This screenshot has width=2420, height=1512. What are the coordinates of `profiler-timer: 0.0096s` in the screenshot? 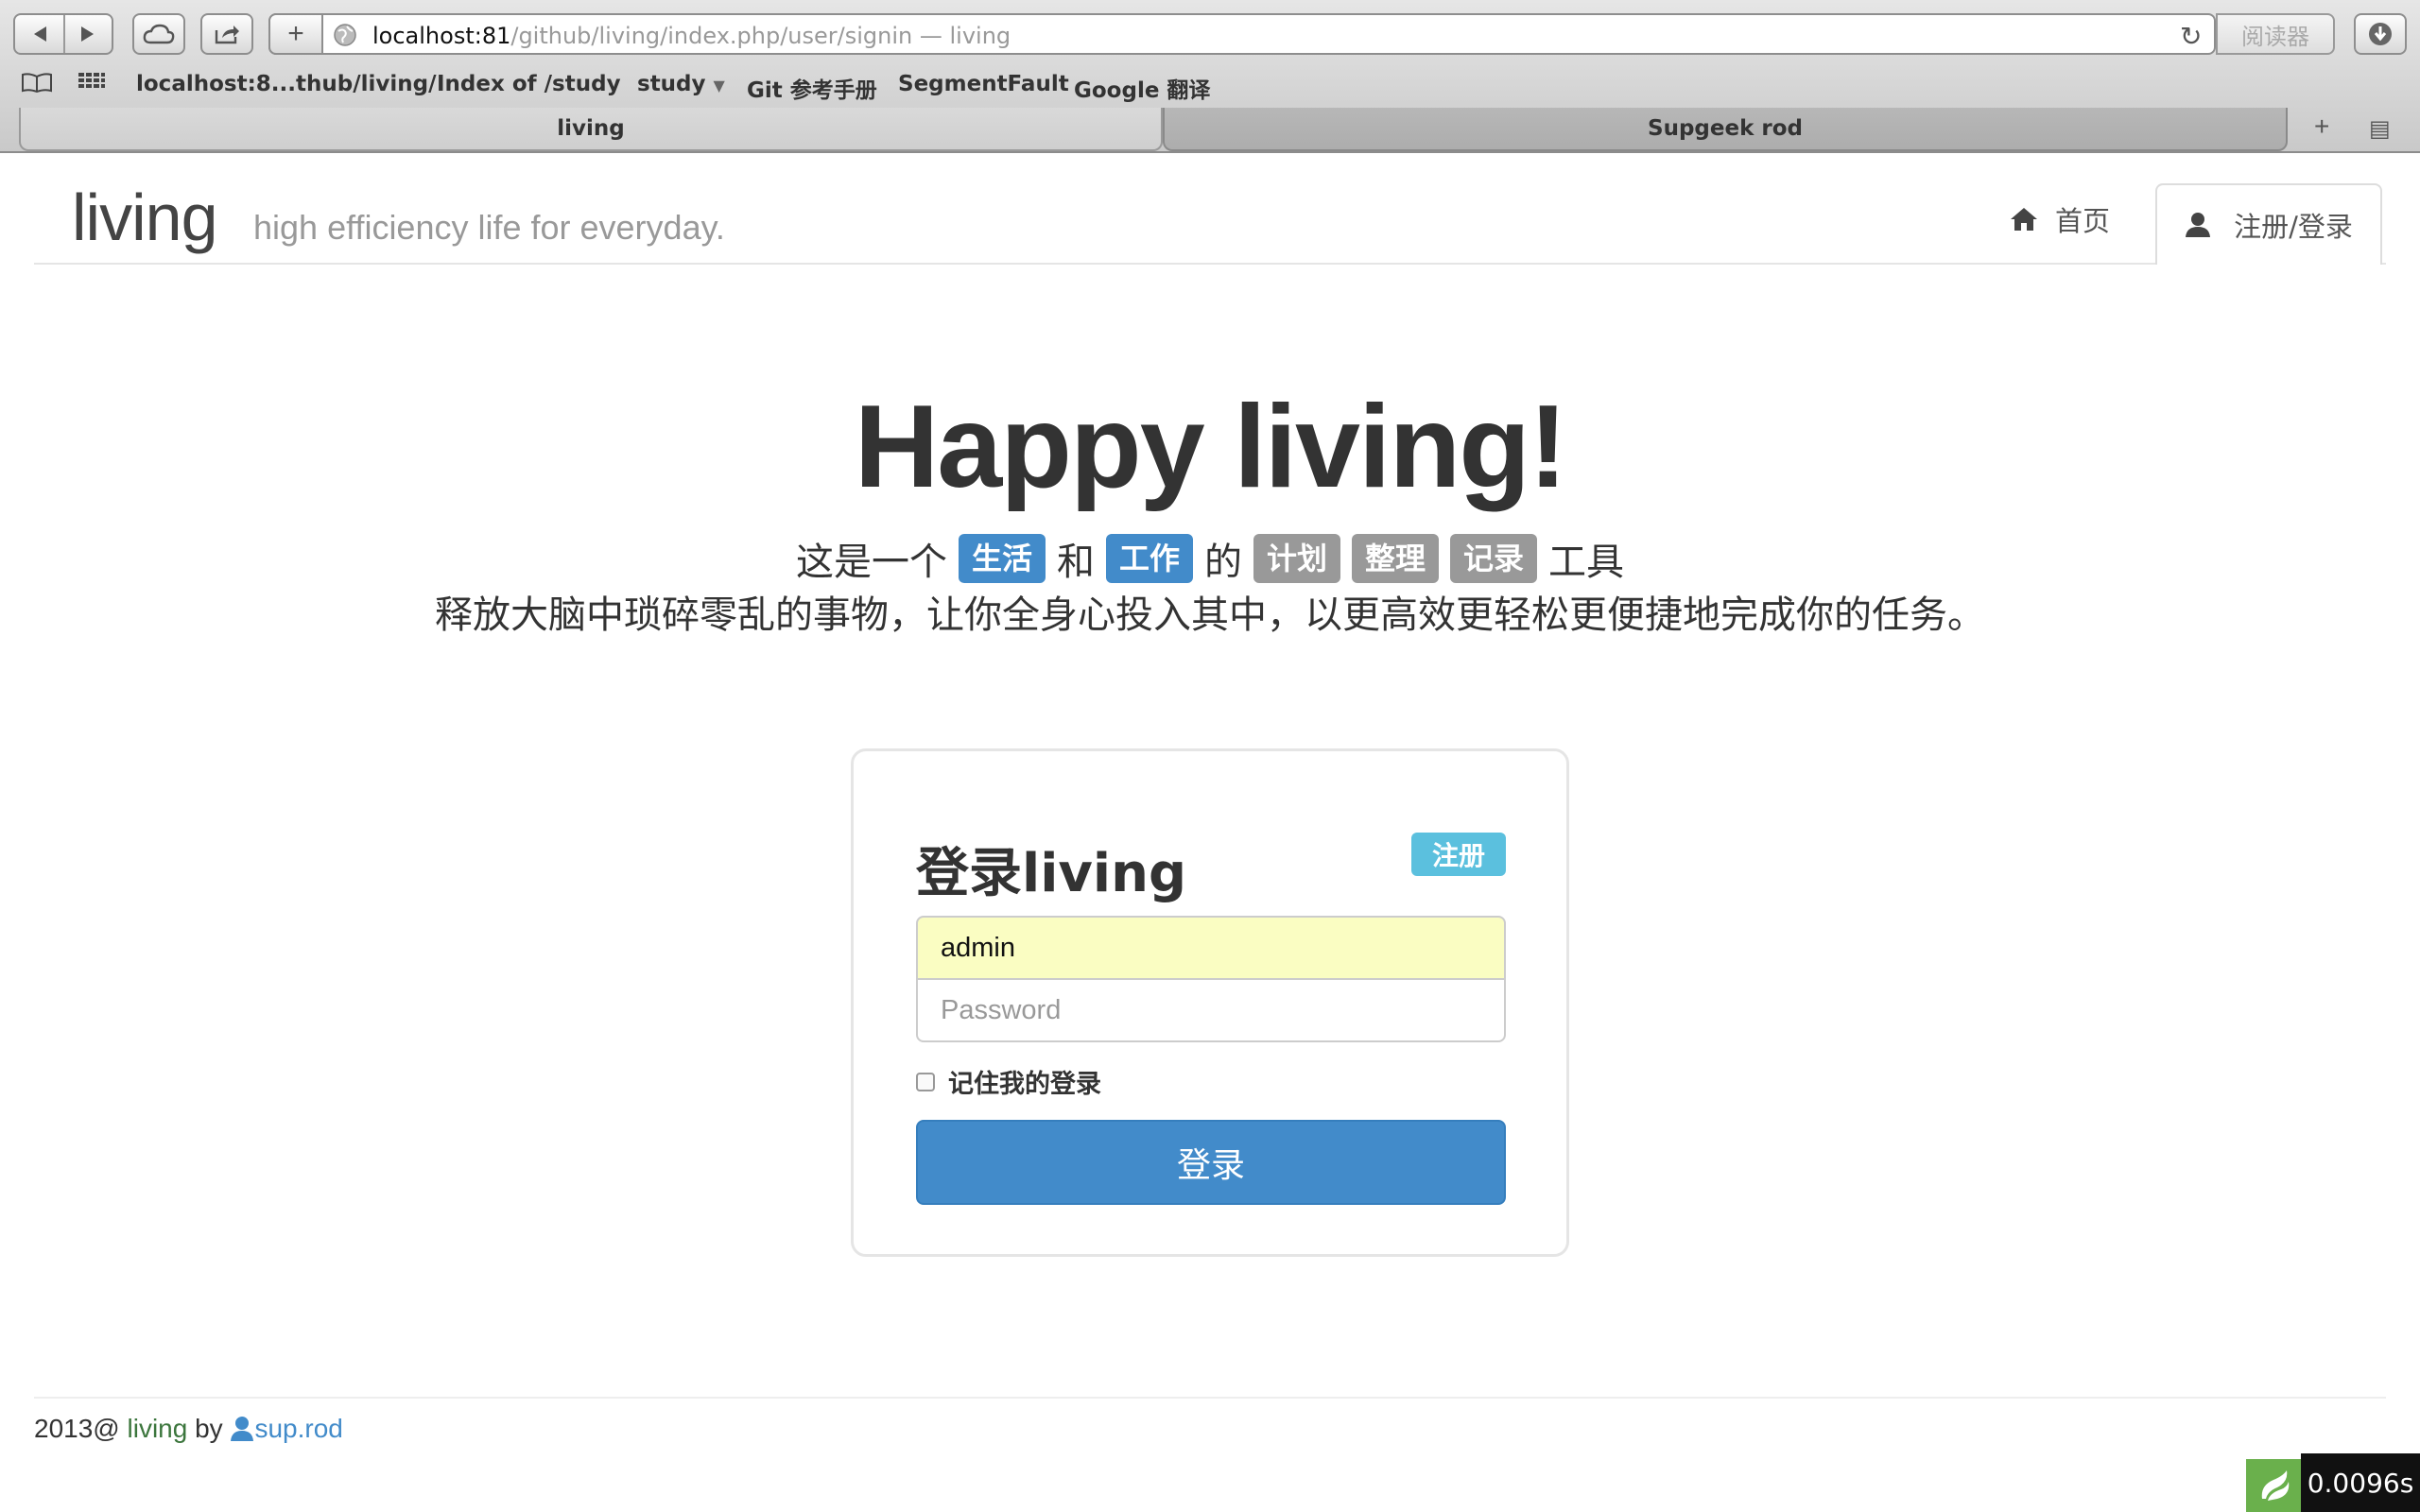 It's located at (2360, 1482).